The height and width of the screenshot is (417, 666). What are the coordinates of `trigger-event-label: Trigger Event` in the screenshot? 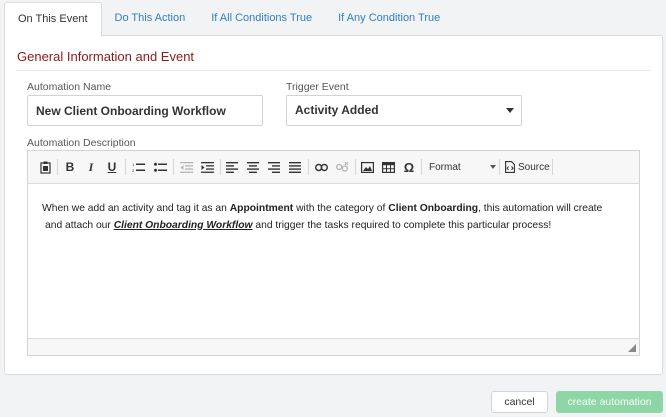 It's located at (317, 87).